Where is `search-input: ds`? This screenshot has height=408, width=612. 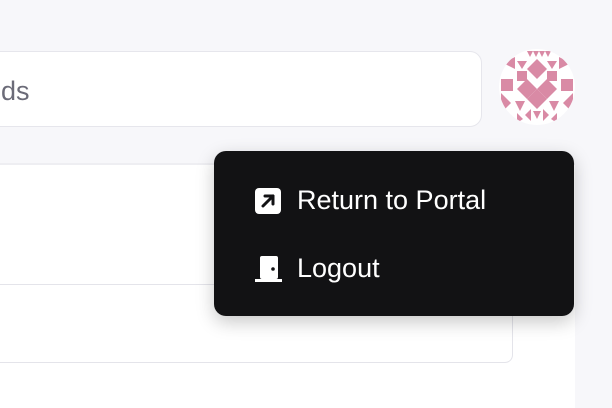 search-input: ds is located at coordinates (241, 89).